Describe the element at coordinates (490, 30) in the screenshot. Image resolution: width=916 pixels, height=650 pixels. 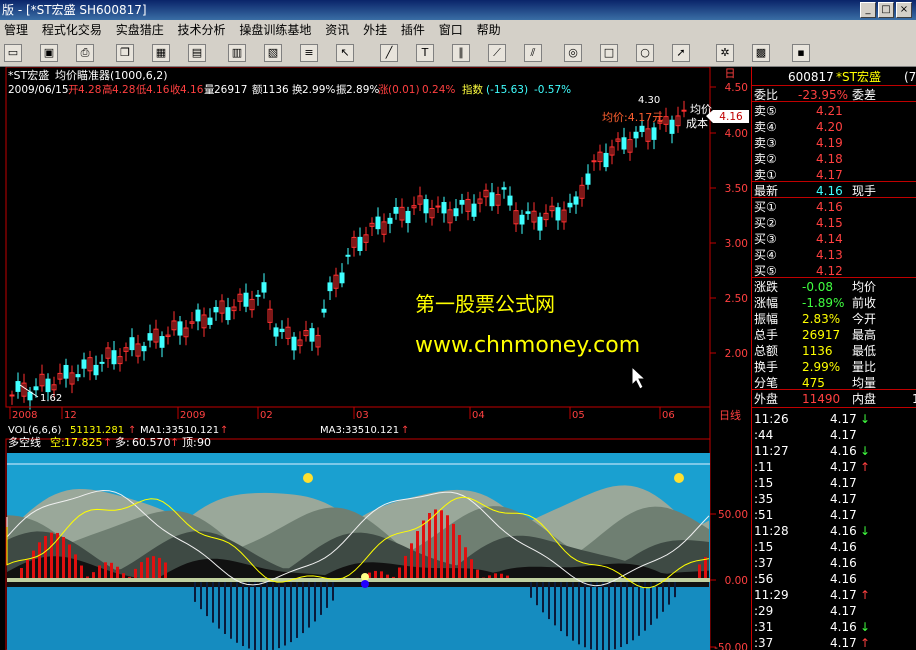
I see `menu-help: 帮助` at that location.